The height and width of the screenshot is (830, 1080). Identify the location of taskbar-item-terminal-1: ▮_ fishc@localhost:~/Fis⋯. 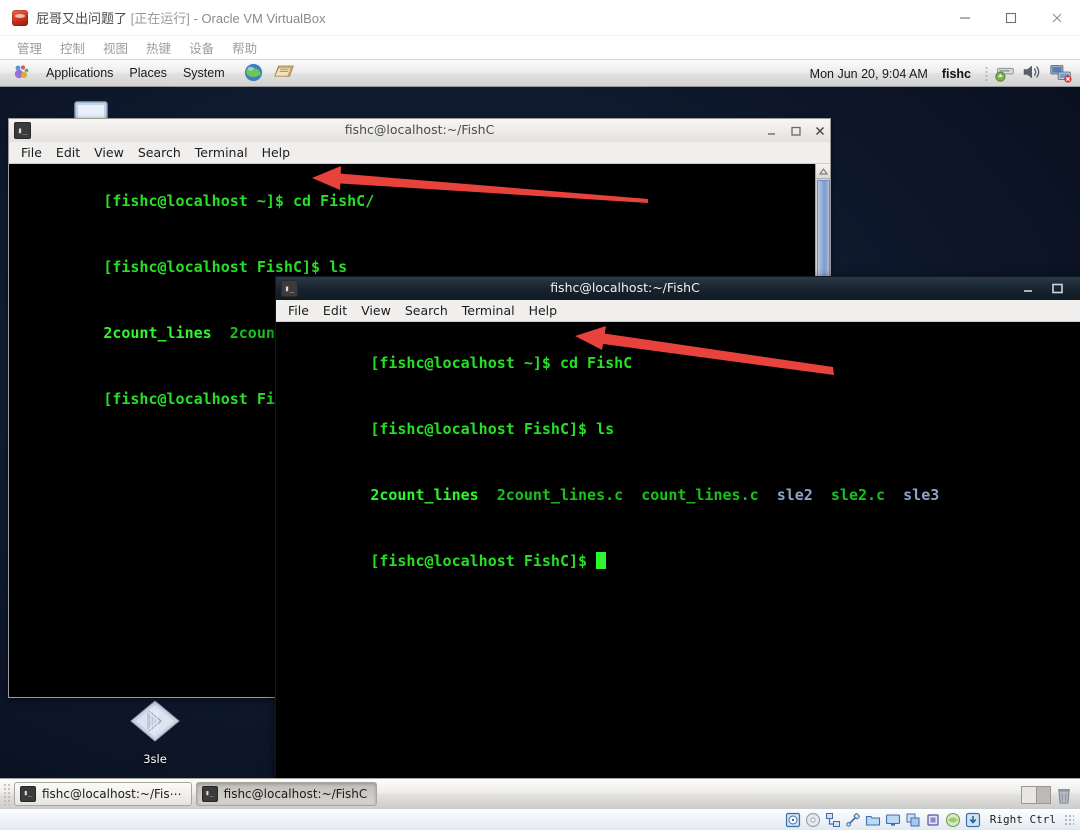
(103, 793).